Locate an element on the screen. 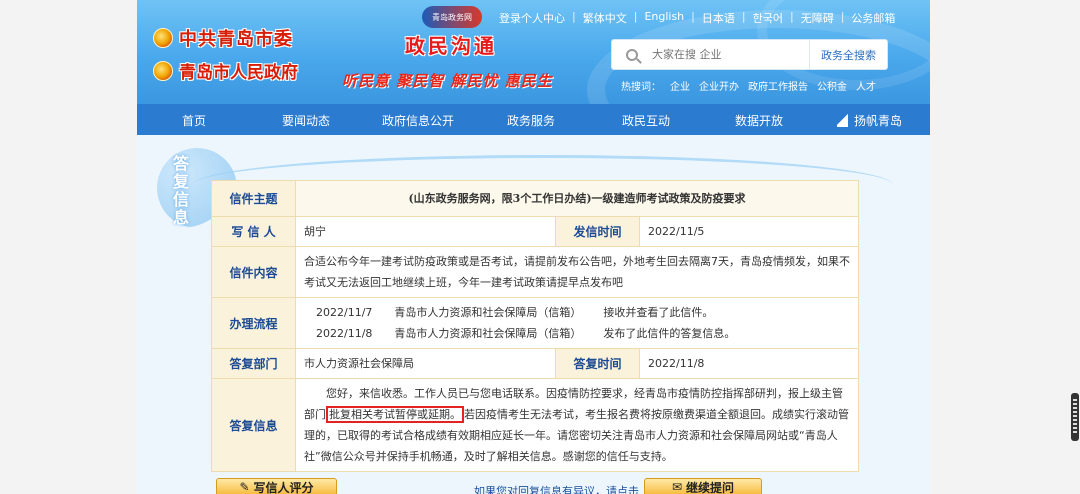 The width and height of the screenshot is (1080, 494). slogan: 听民意 聚民智 解民忧 惠民生 is located at coordinates (447, 81).